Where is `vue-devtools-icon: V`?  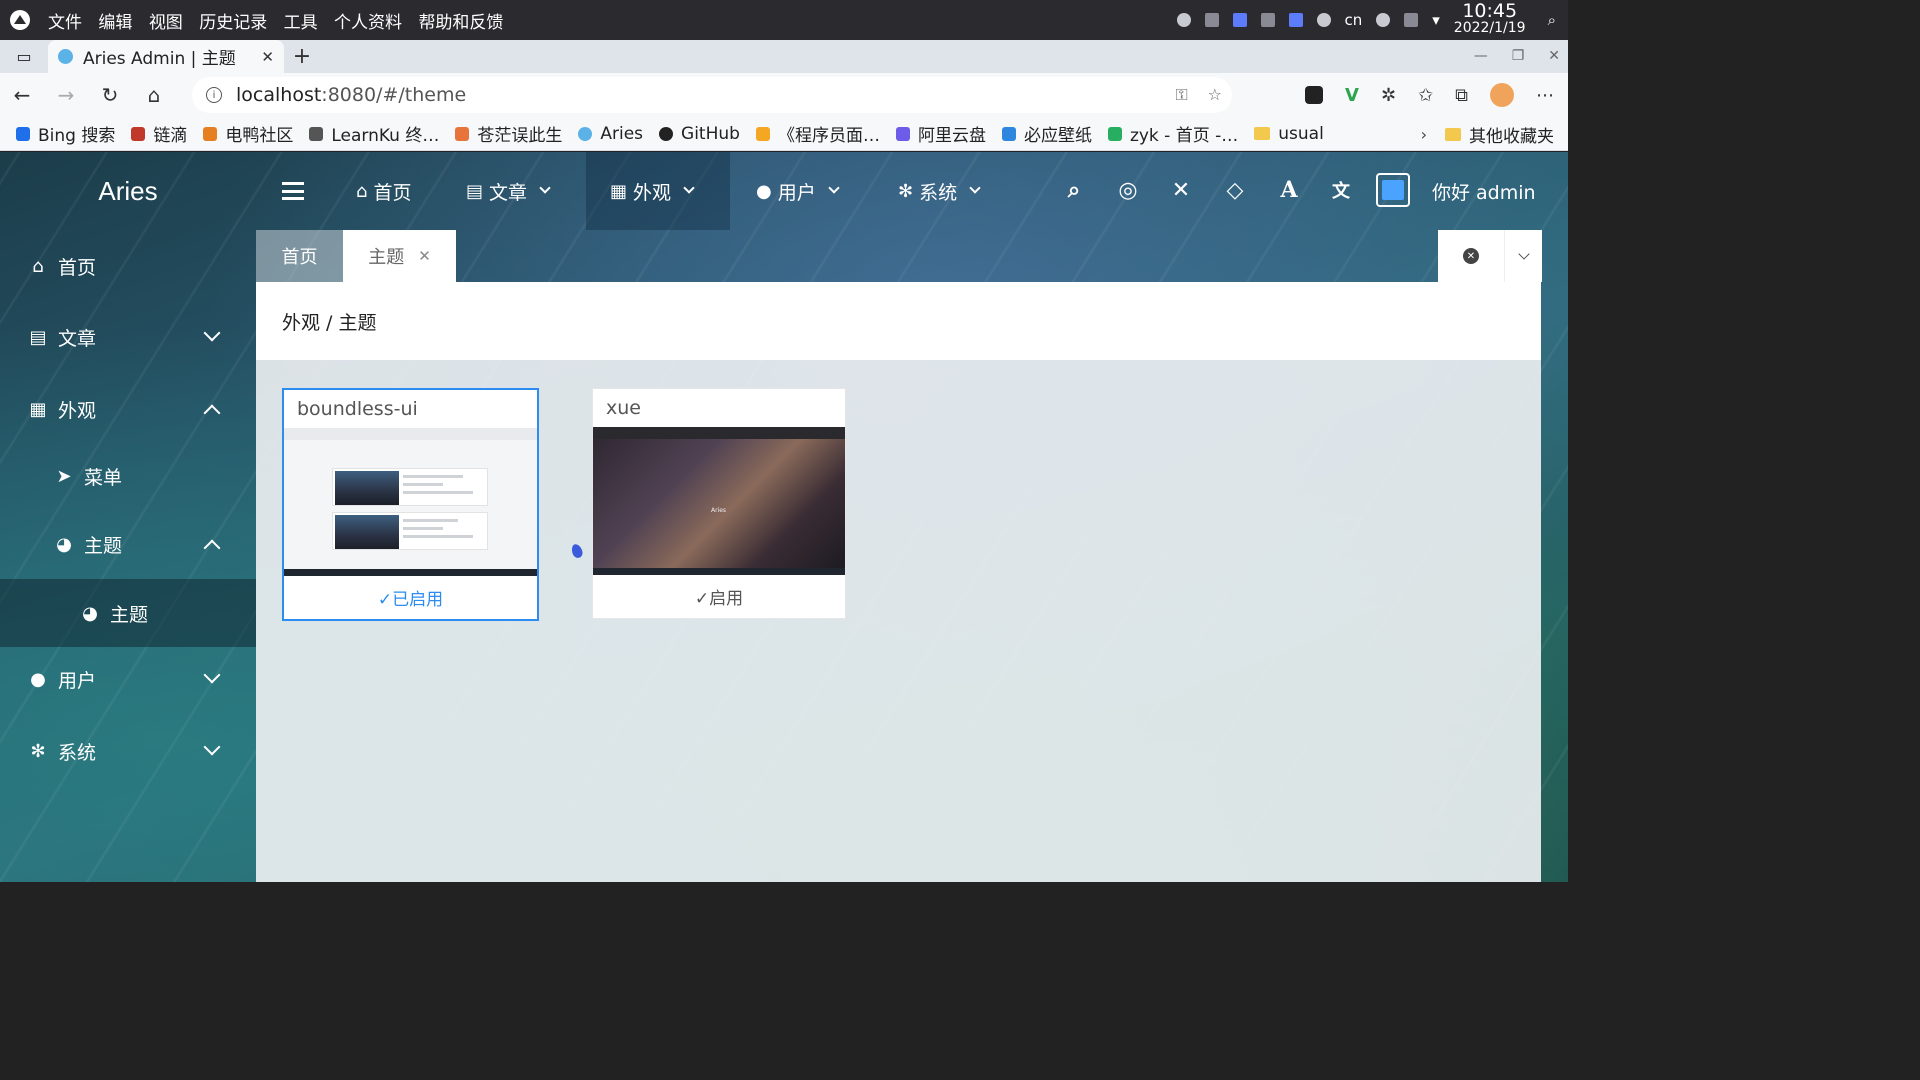 vue-devtools-icon: V is located at coordinates (1352, 95).